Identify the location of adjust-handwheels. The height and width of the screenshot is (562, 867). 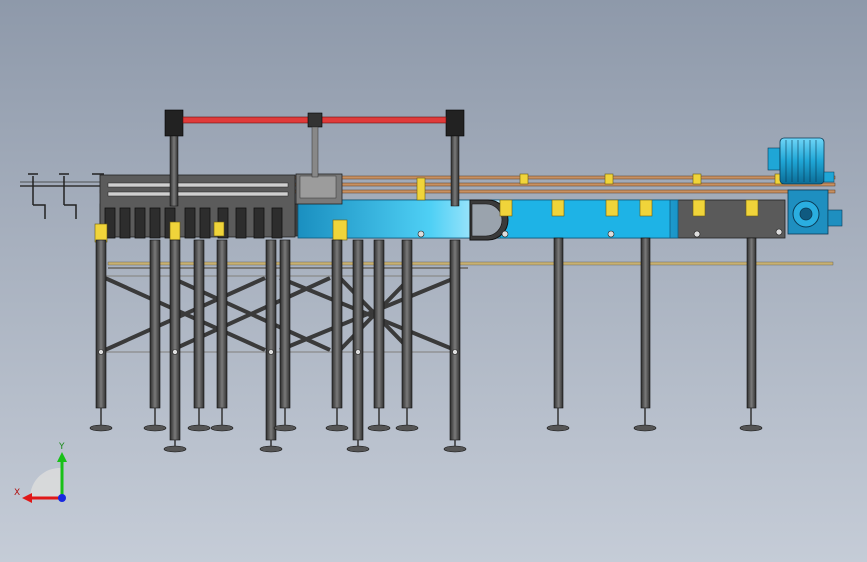
(66, 196).